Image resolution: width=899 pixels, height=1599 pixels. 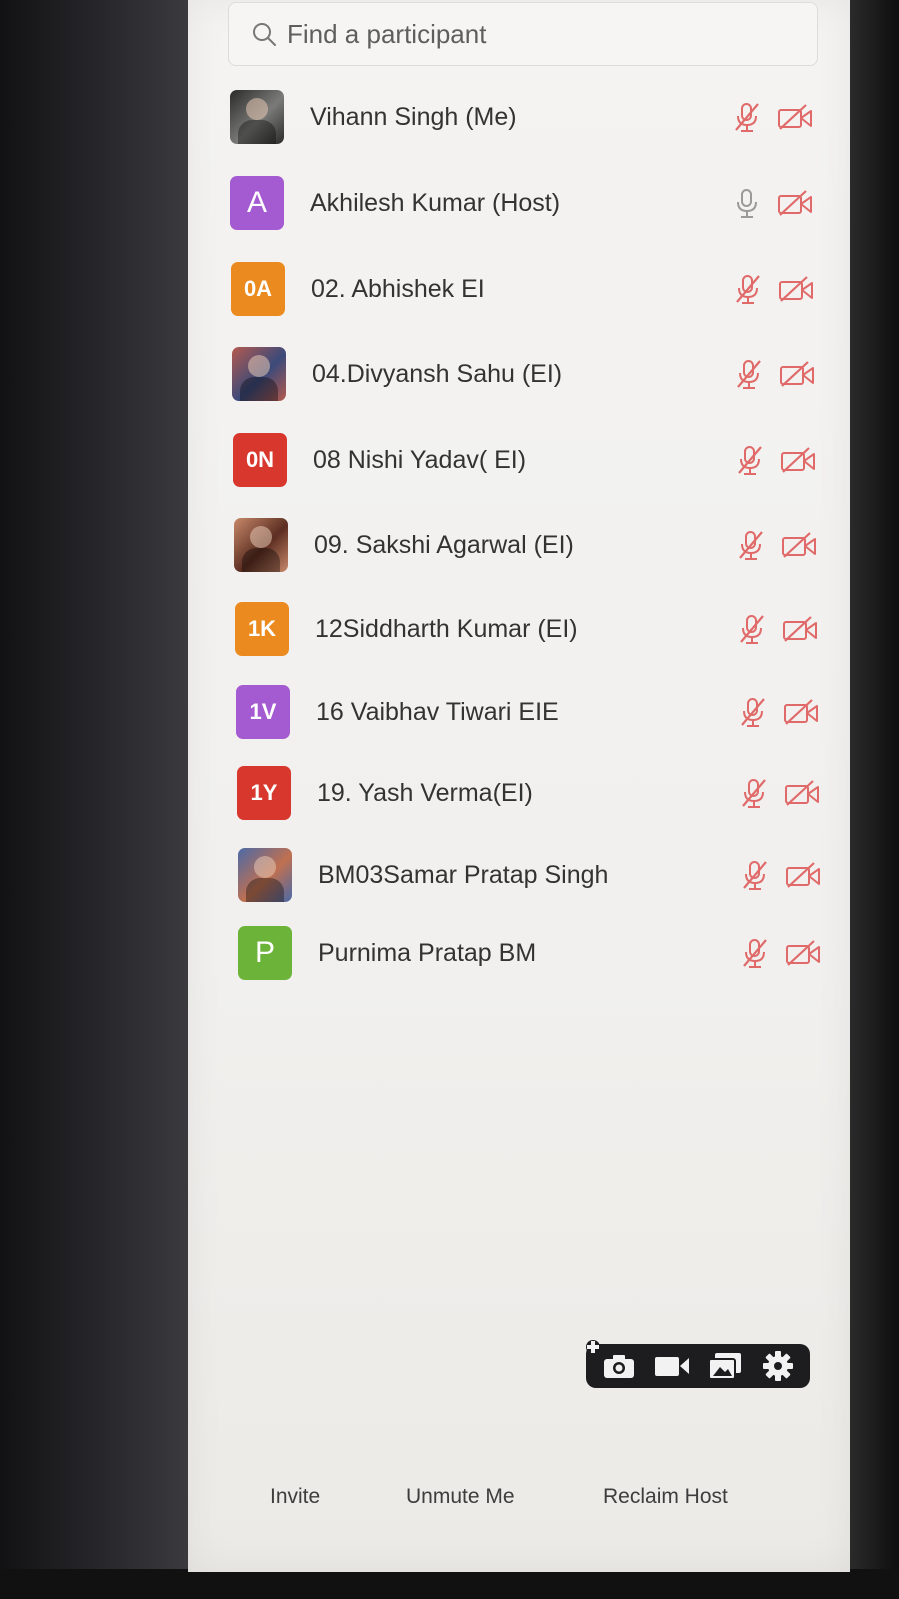 I want to click on participant-row: 04.Divyansh Sahu (EI), so click(x=527, y=374).